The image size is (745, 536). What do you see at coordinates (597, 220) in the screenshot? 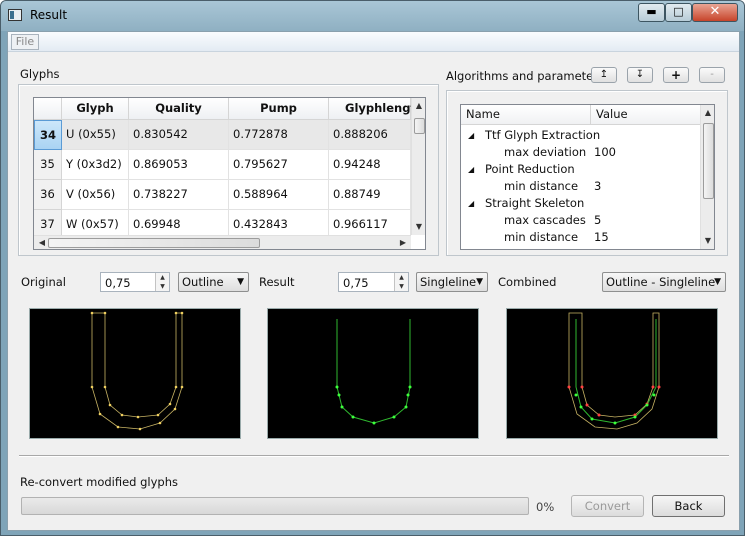
I see `tree-item-value: 5` at bounding box center [597, 220].